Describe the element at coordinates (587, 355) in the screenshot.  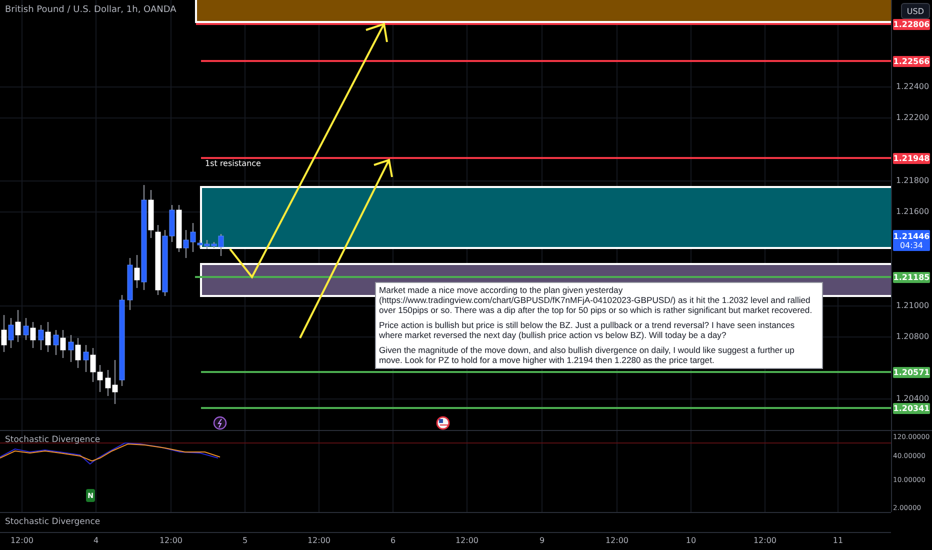
I see `note-paragraph: Given the magnitude of the move down, and also bullish divergence on daily, I would like suggest a further up move. Look for PZ to hold for a move higher with 1.2194 then 1.2280 as the price target.` at that location.